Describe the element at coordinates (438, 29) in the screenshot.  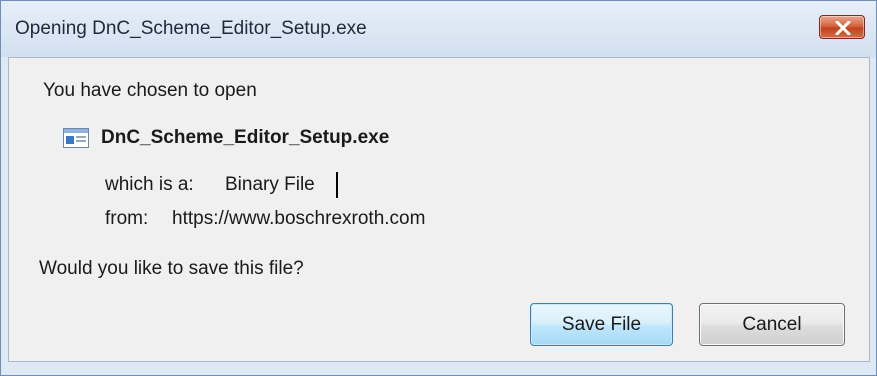
I see `title-bar: Opening DnC_Scheme_Editor_Setup.exe` at that location.